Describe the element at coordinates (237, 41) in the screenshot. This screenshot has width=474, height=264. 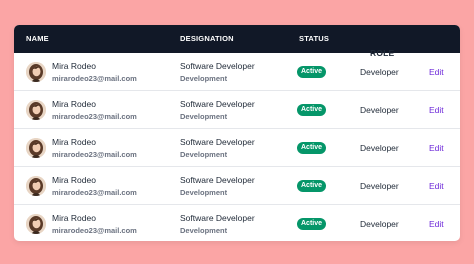
I see `table-header: NAME DESIGNATION STATUS ROLE` at that location.